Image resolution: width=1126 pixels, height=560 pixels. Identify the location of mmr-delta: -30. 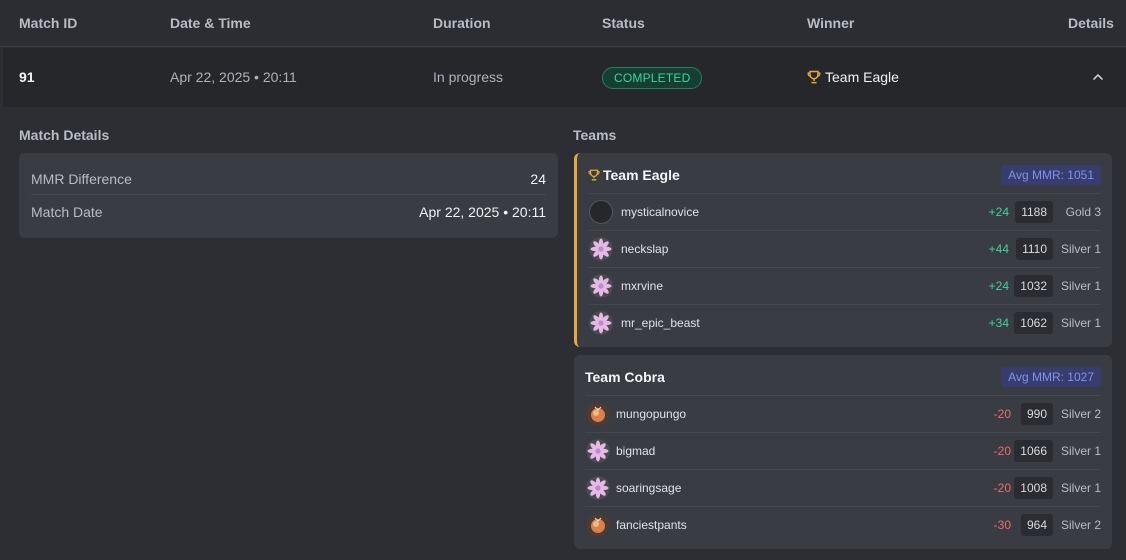
(1002, 525).